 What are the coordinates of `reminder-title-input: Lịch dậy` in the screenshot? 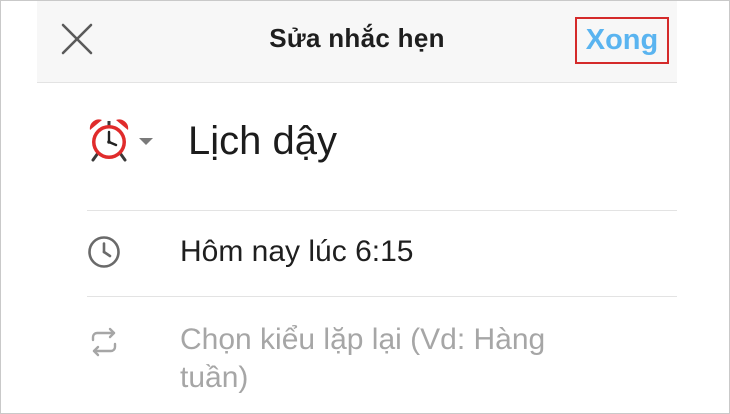 It's located at (262, 141).